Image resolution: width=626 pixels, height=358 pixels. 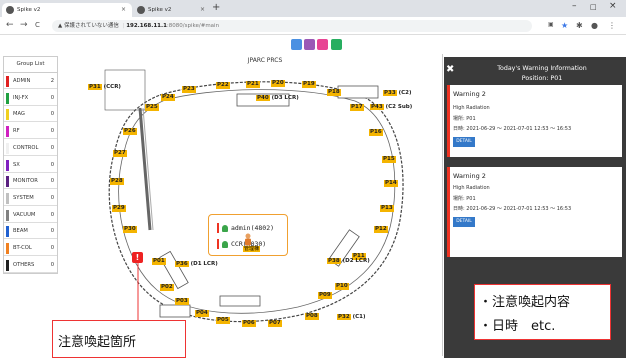 What do you see at coordinates (119, 208) in the screenshot?
I see `point-label: P29` at bounding box center [119, 208].